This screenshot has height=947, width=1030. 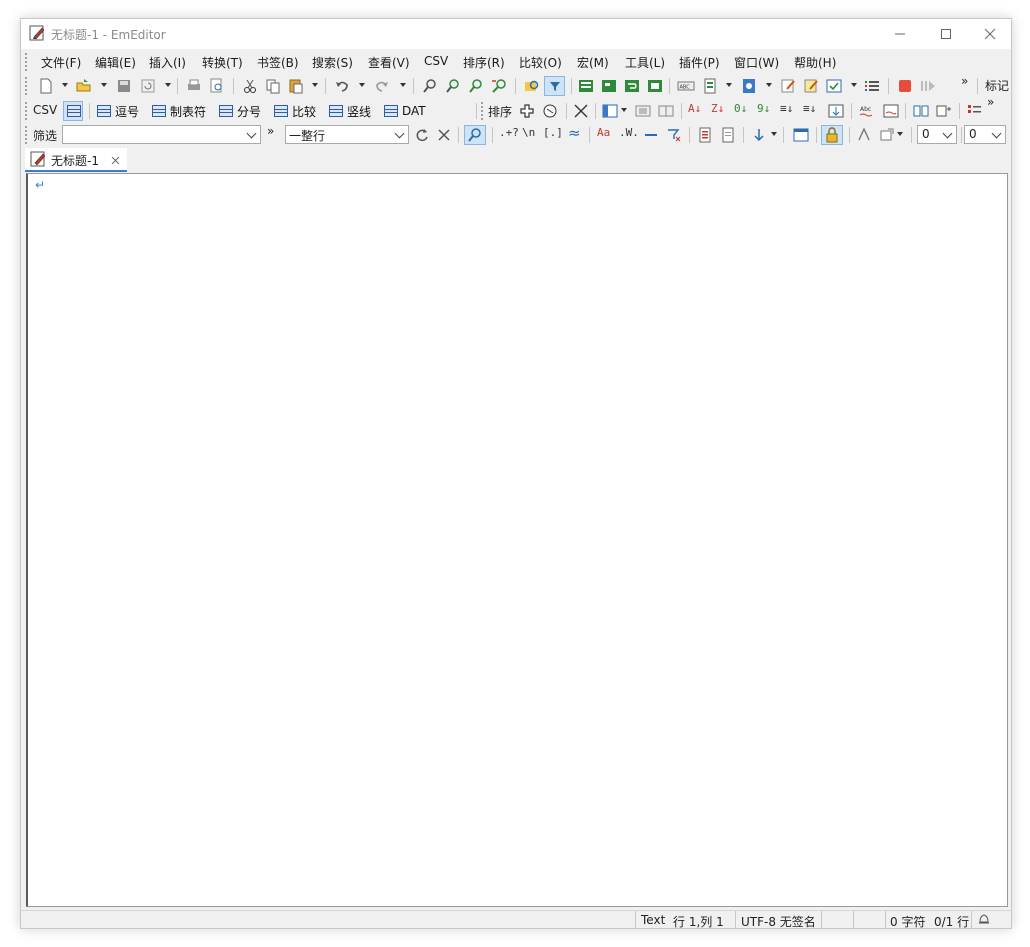 What do you see at coordinates (975, 111) in the screenshot?
I see `numbered-list-icon` at bounding box center [975, 111].